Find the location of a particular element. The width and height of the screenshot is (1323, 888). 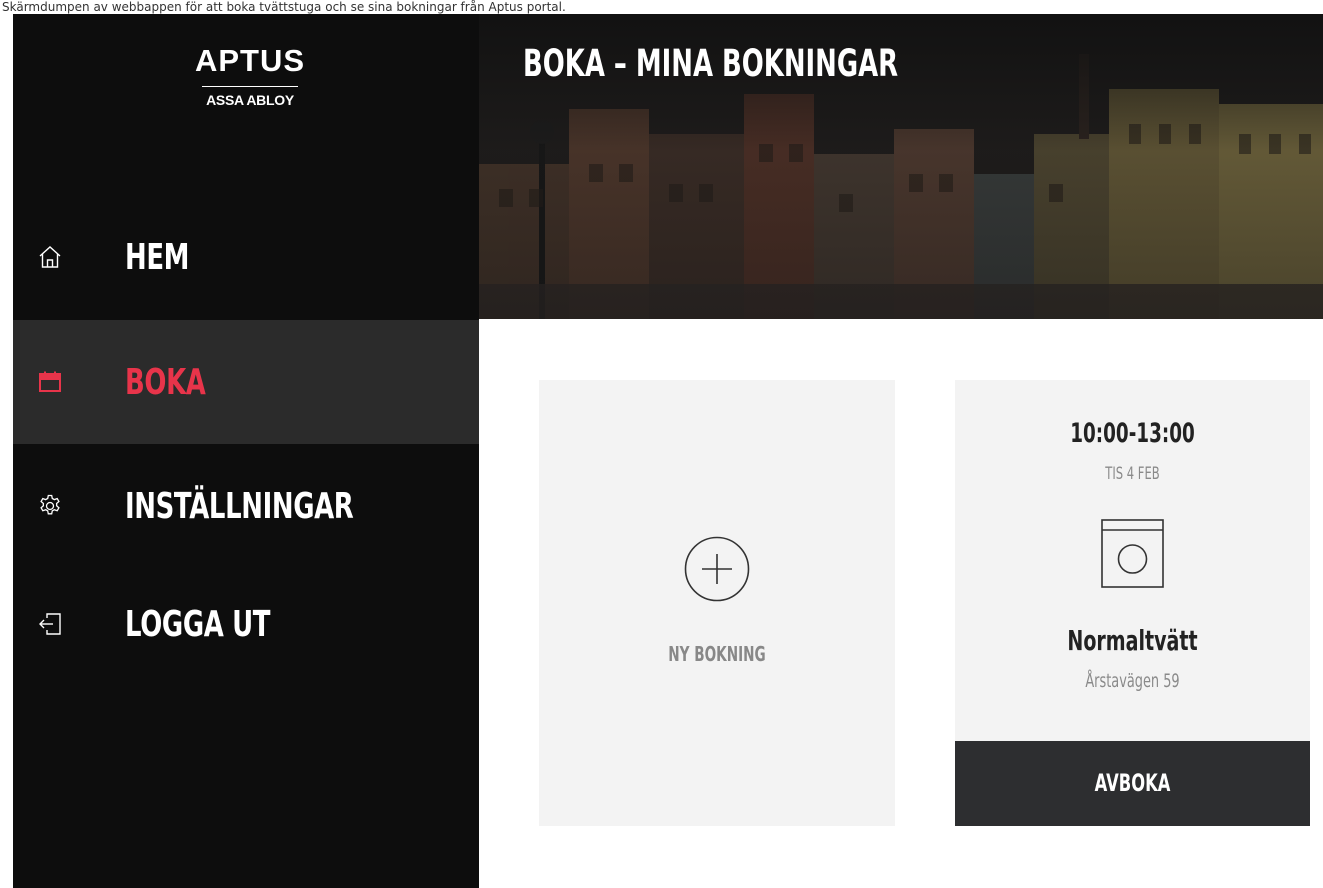

booking-program: Normaltvätt is located at coordinates (1132, 640).